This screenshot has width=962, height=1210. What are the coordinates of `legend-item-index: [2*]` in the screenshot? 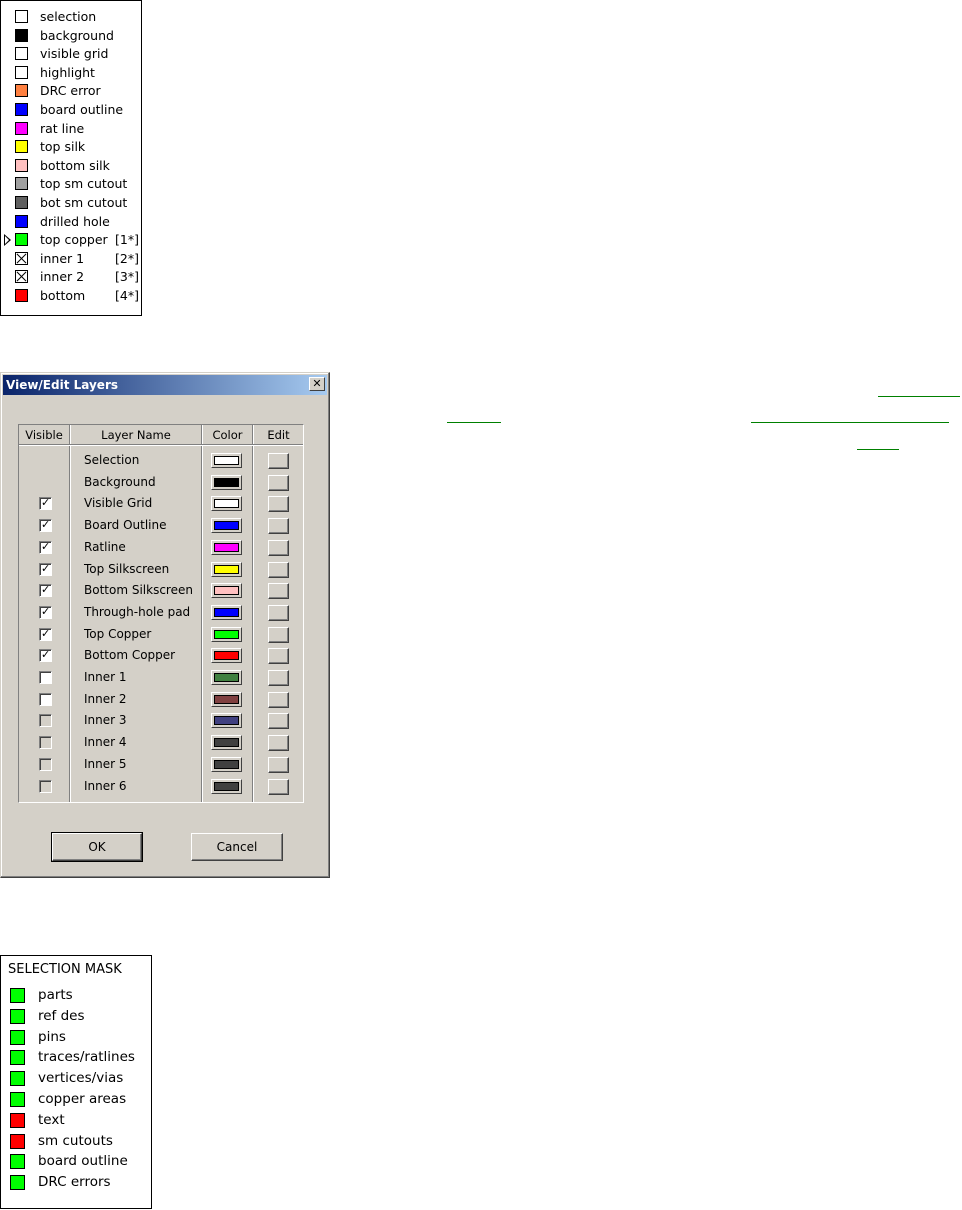 It's located at (127, 258).